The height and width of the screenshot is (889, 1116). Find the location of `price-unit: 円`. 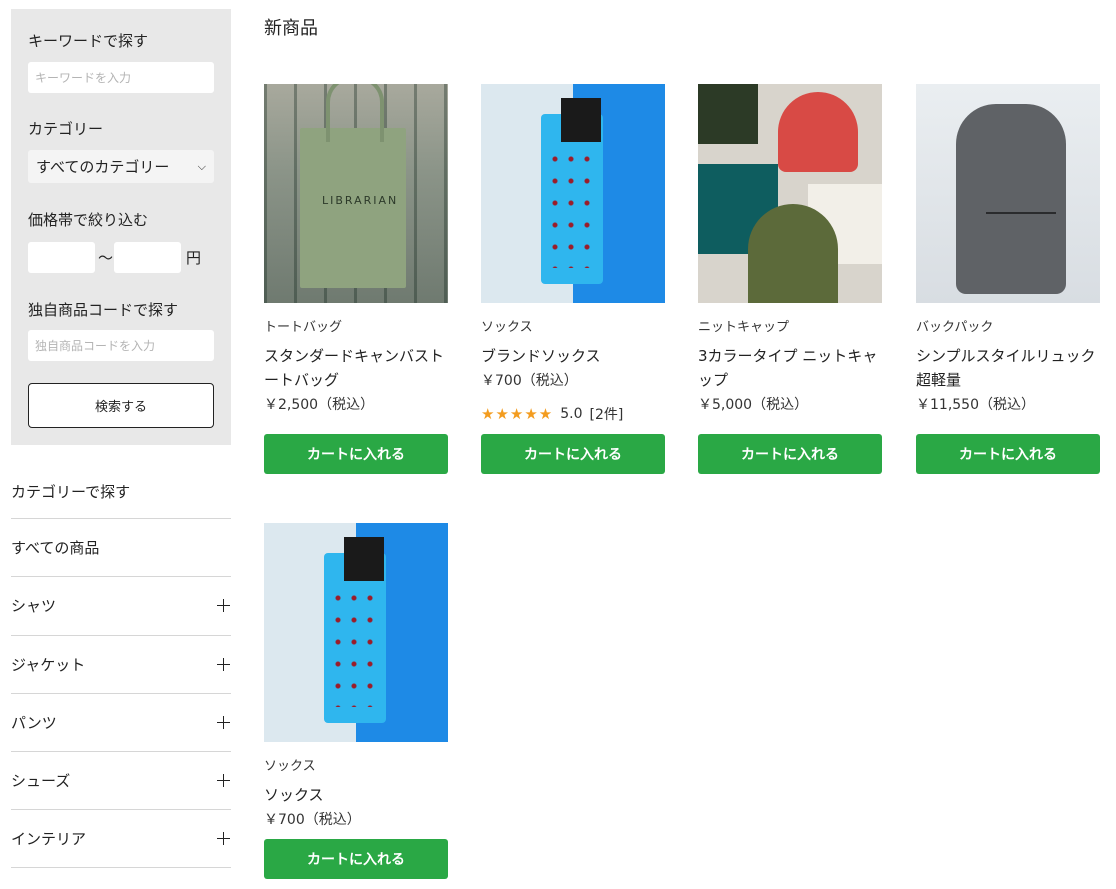

price-unit: 円 is located at coordinates (194, 258).